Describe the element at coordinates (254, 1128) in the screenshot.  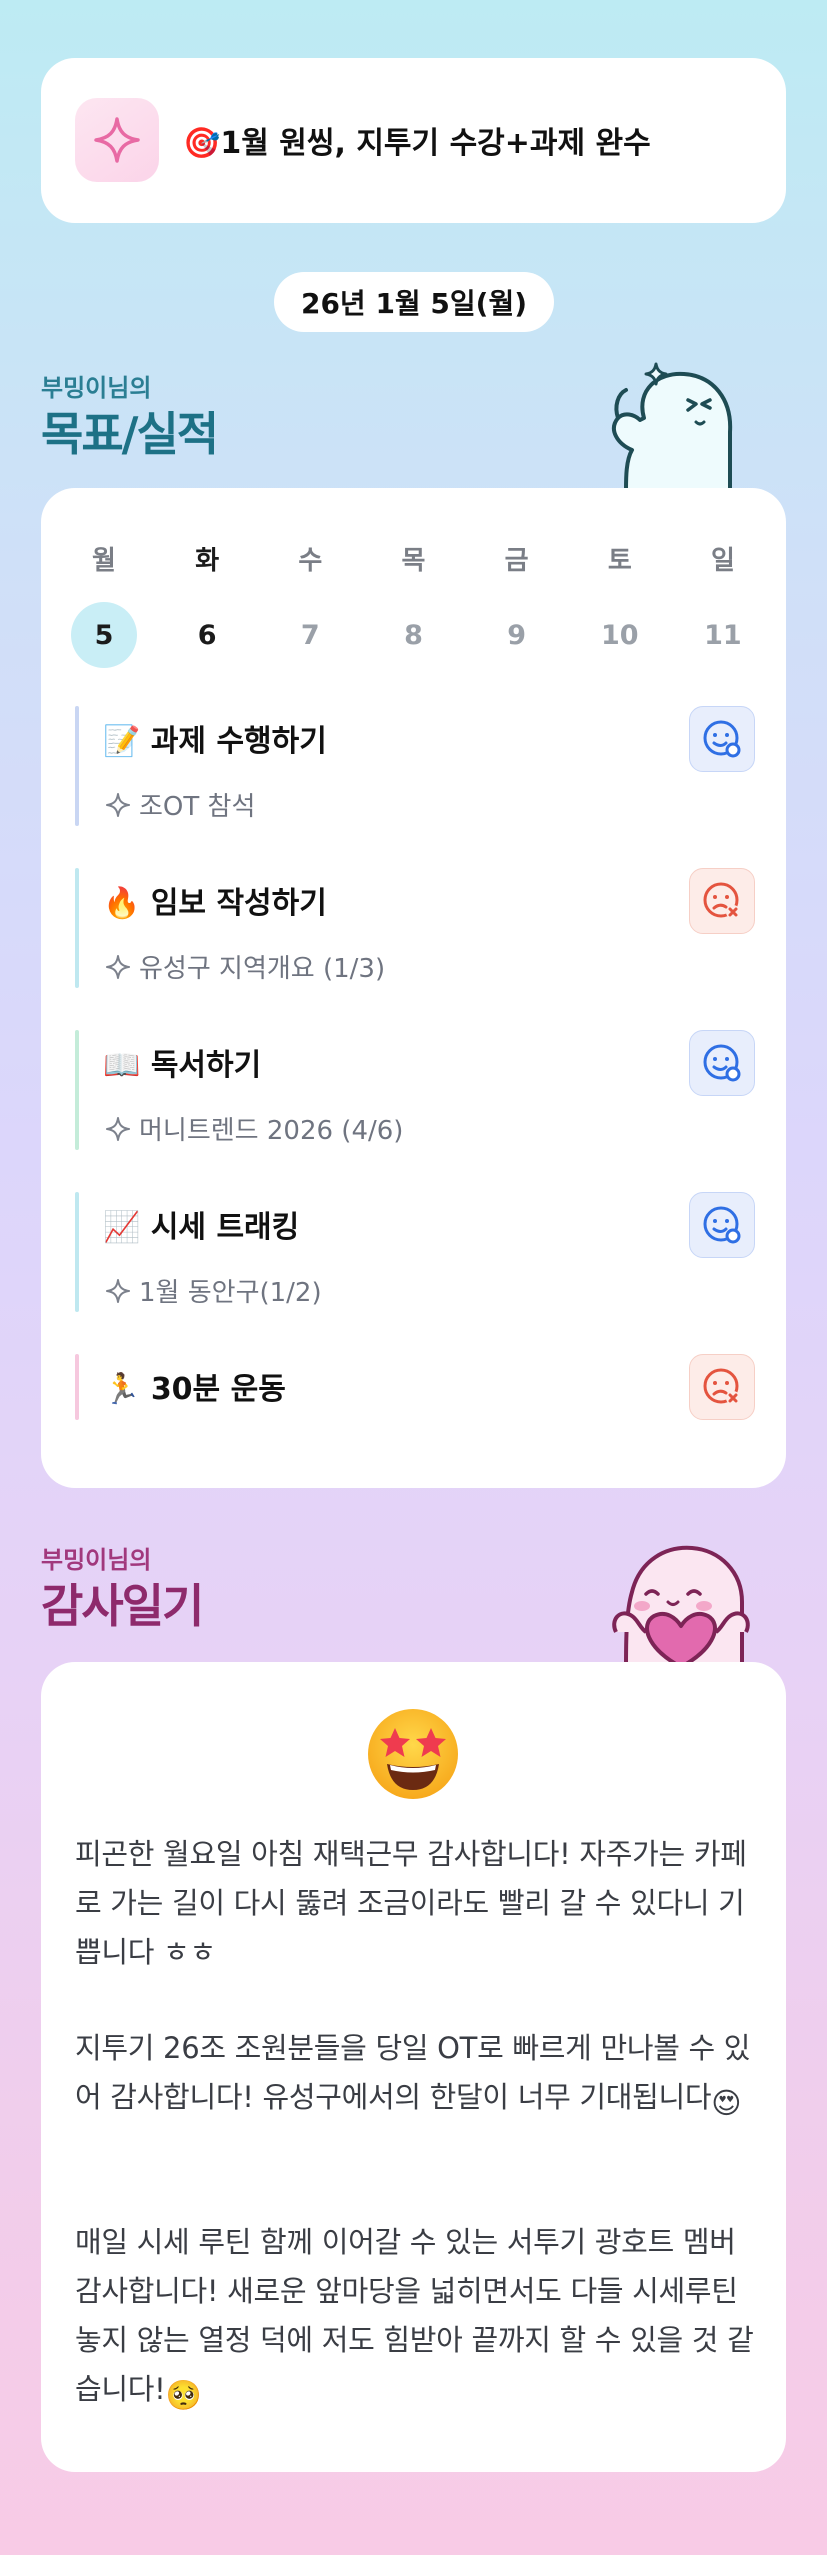
I see `task-detail: 머니트렌드 2026 (4/6)` at that location.